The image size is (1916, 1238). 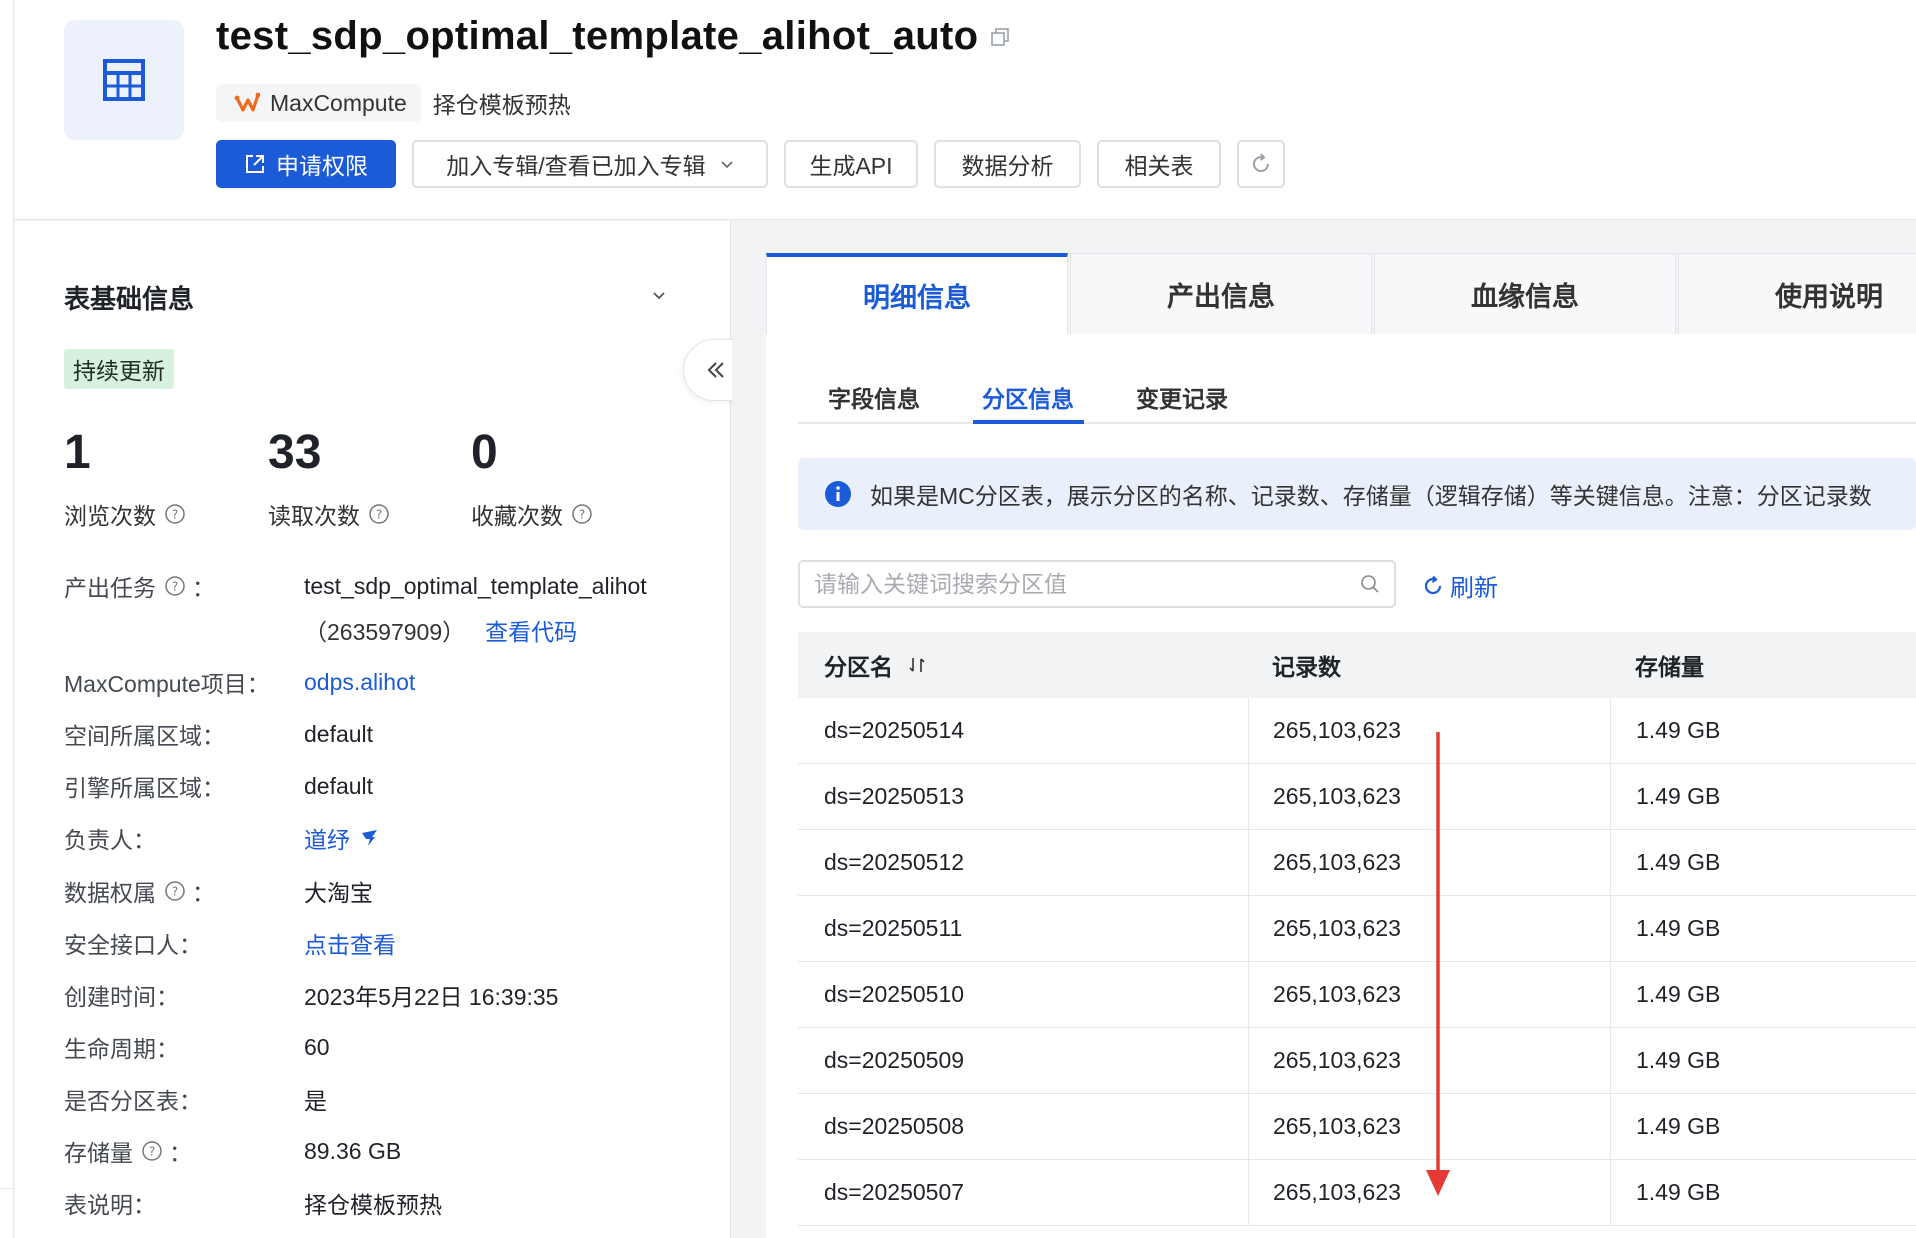 What do you see at coordinates (124, 80) in the screenshot?
I see `table-grid-icon` at bounding box center [124, 80].